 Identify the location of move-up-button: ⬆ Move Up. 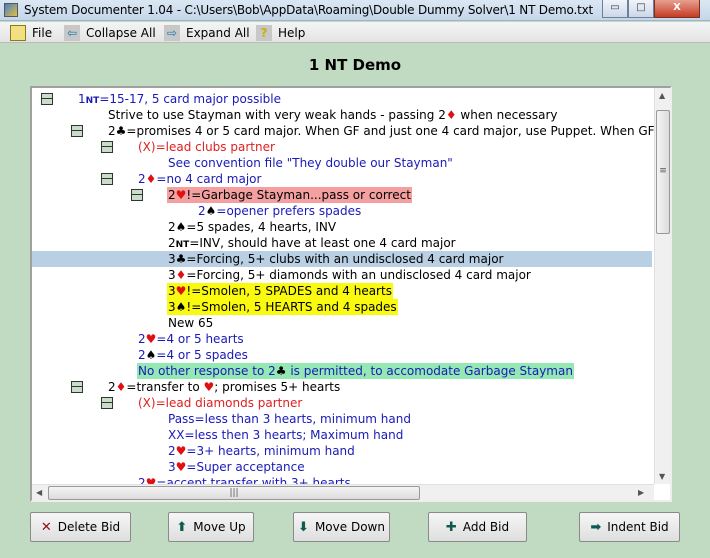
(211, 527).